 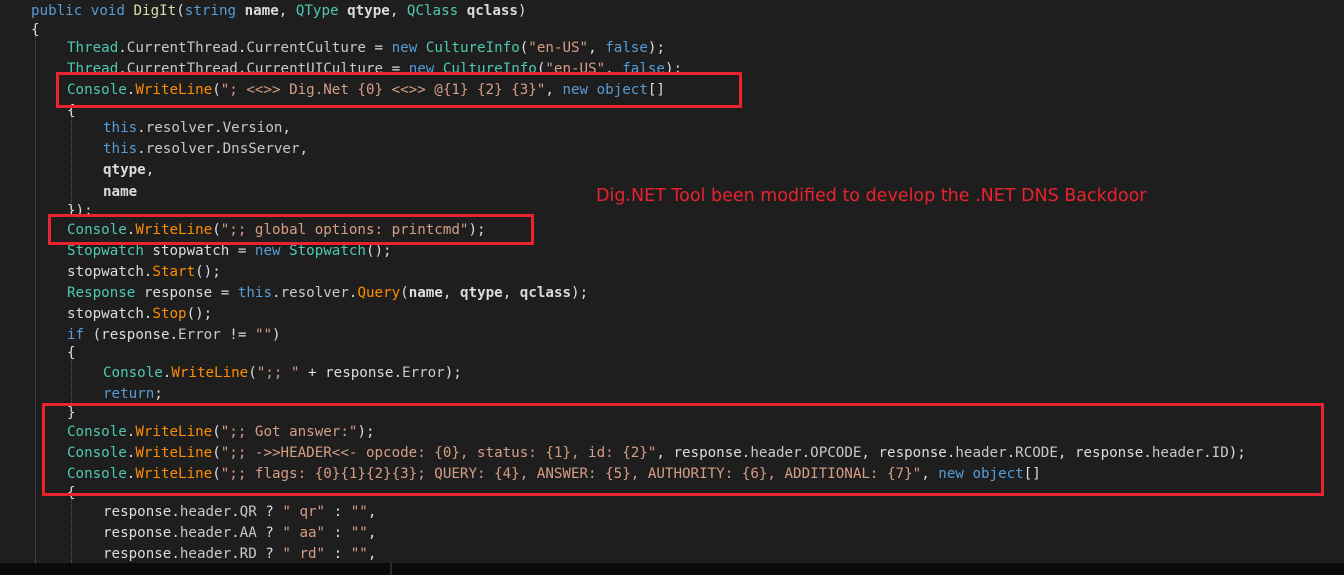 I want to click on code-token: RD, so click(x=248, y=554).